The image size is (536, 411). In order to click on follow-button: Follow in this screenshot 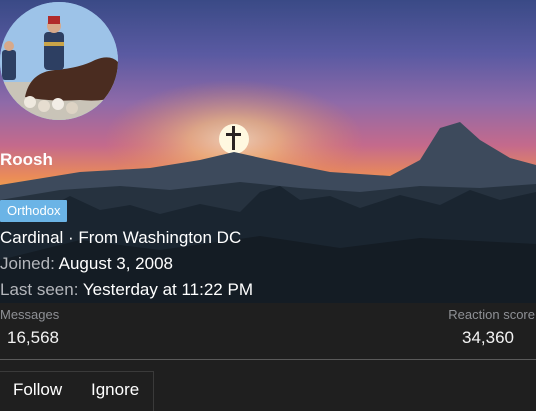, I will do `click(37, 390)`.